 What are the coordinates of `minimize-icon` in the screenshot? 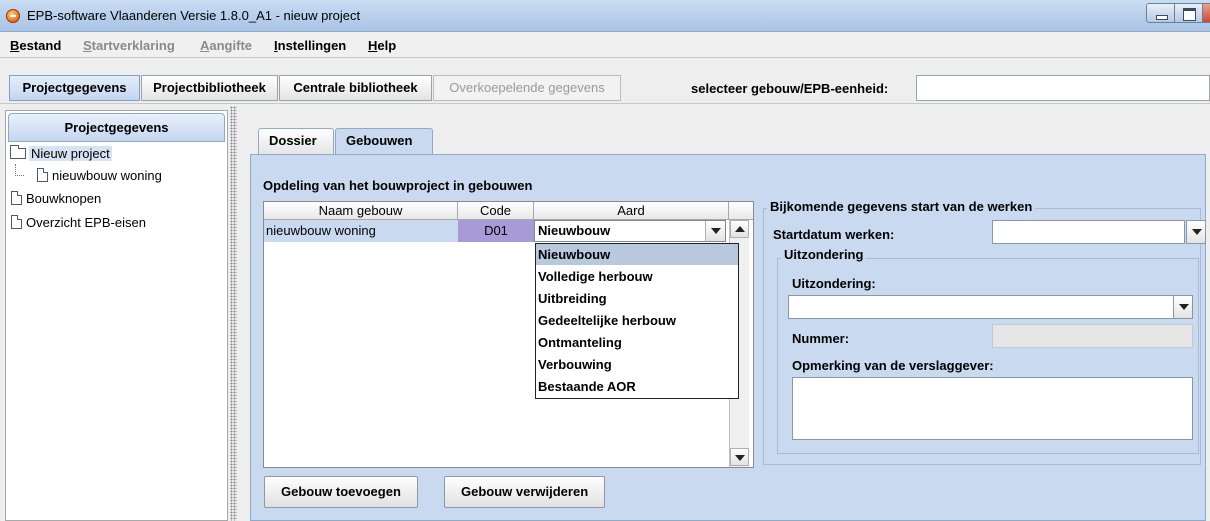 It's located at (1161, 13).